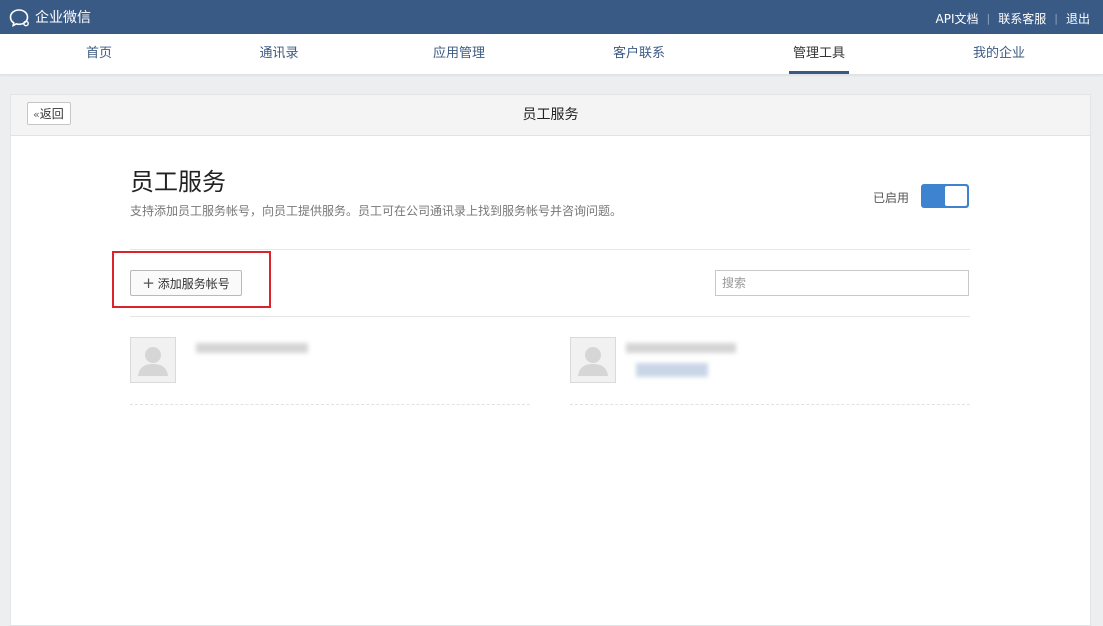 This screenshot has height=626, width=1103. I want to click on panel-header: 员工服务 «返回, so click(550, 115).